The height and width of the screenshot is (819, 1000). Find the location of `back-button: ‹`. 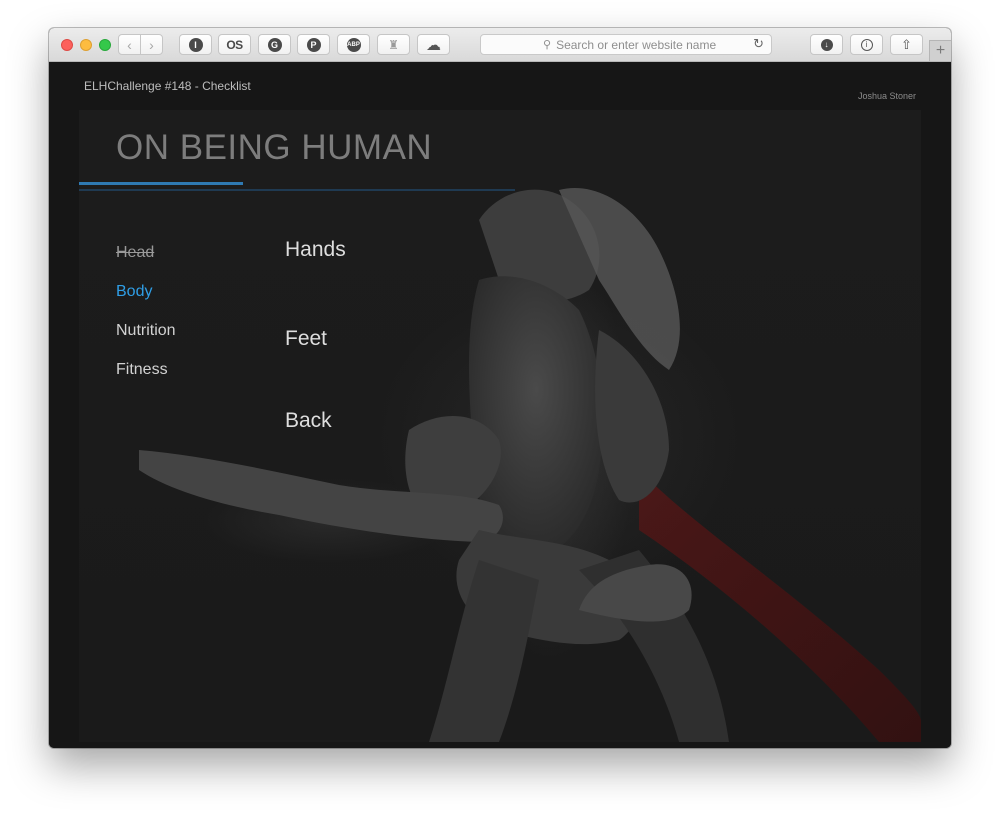

back-button: ‹ is located at coordinates (129, 44).